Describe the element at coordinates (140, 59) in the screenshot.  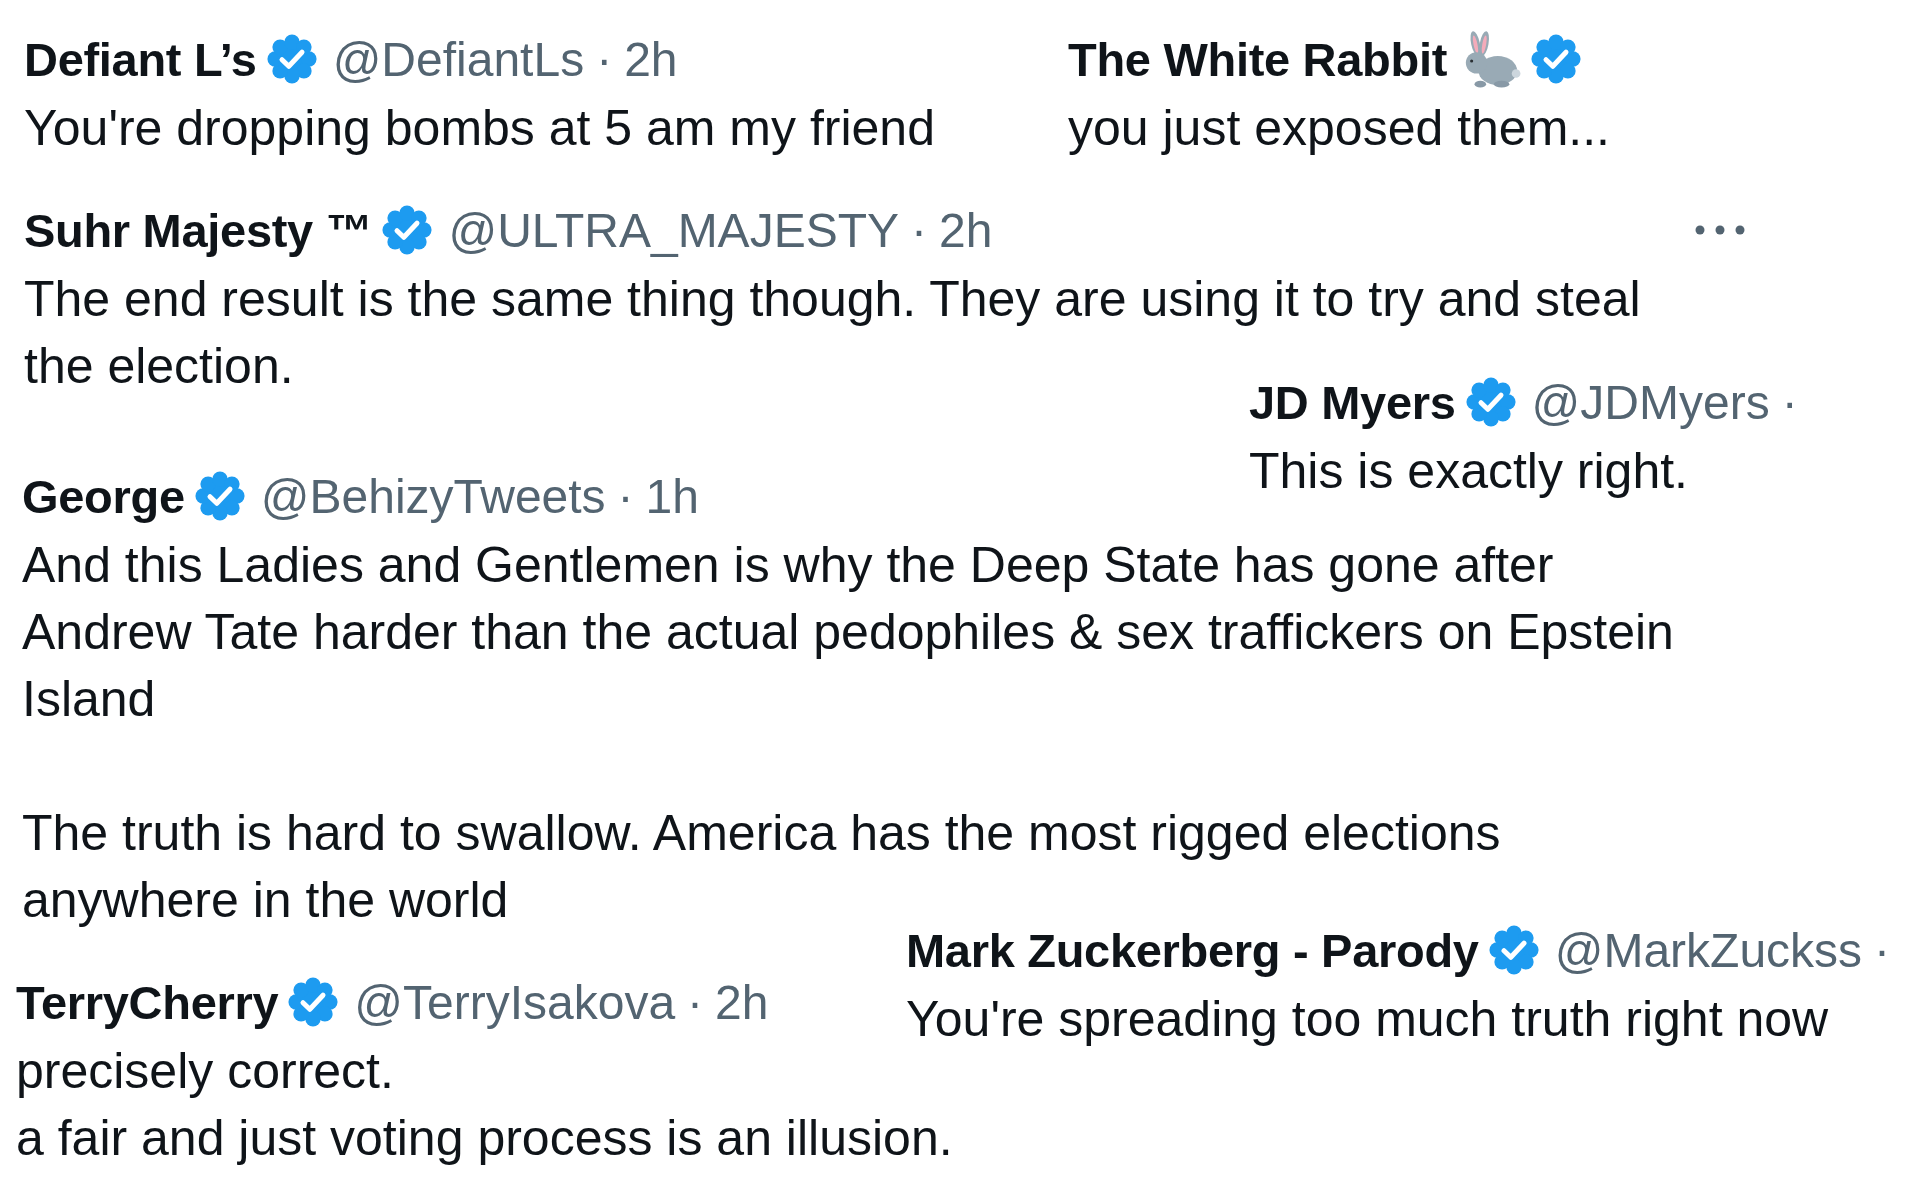
I see `display-name: Defiant L’s` at that location.